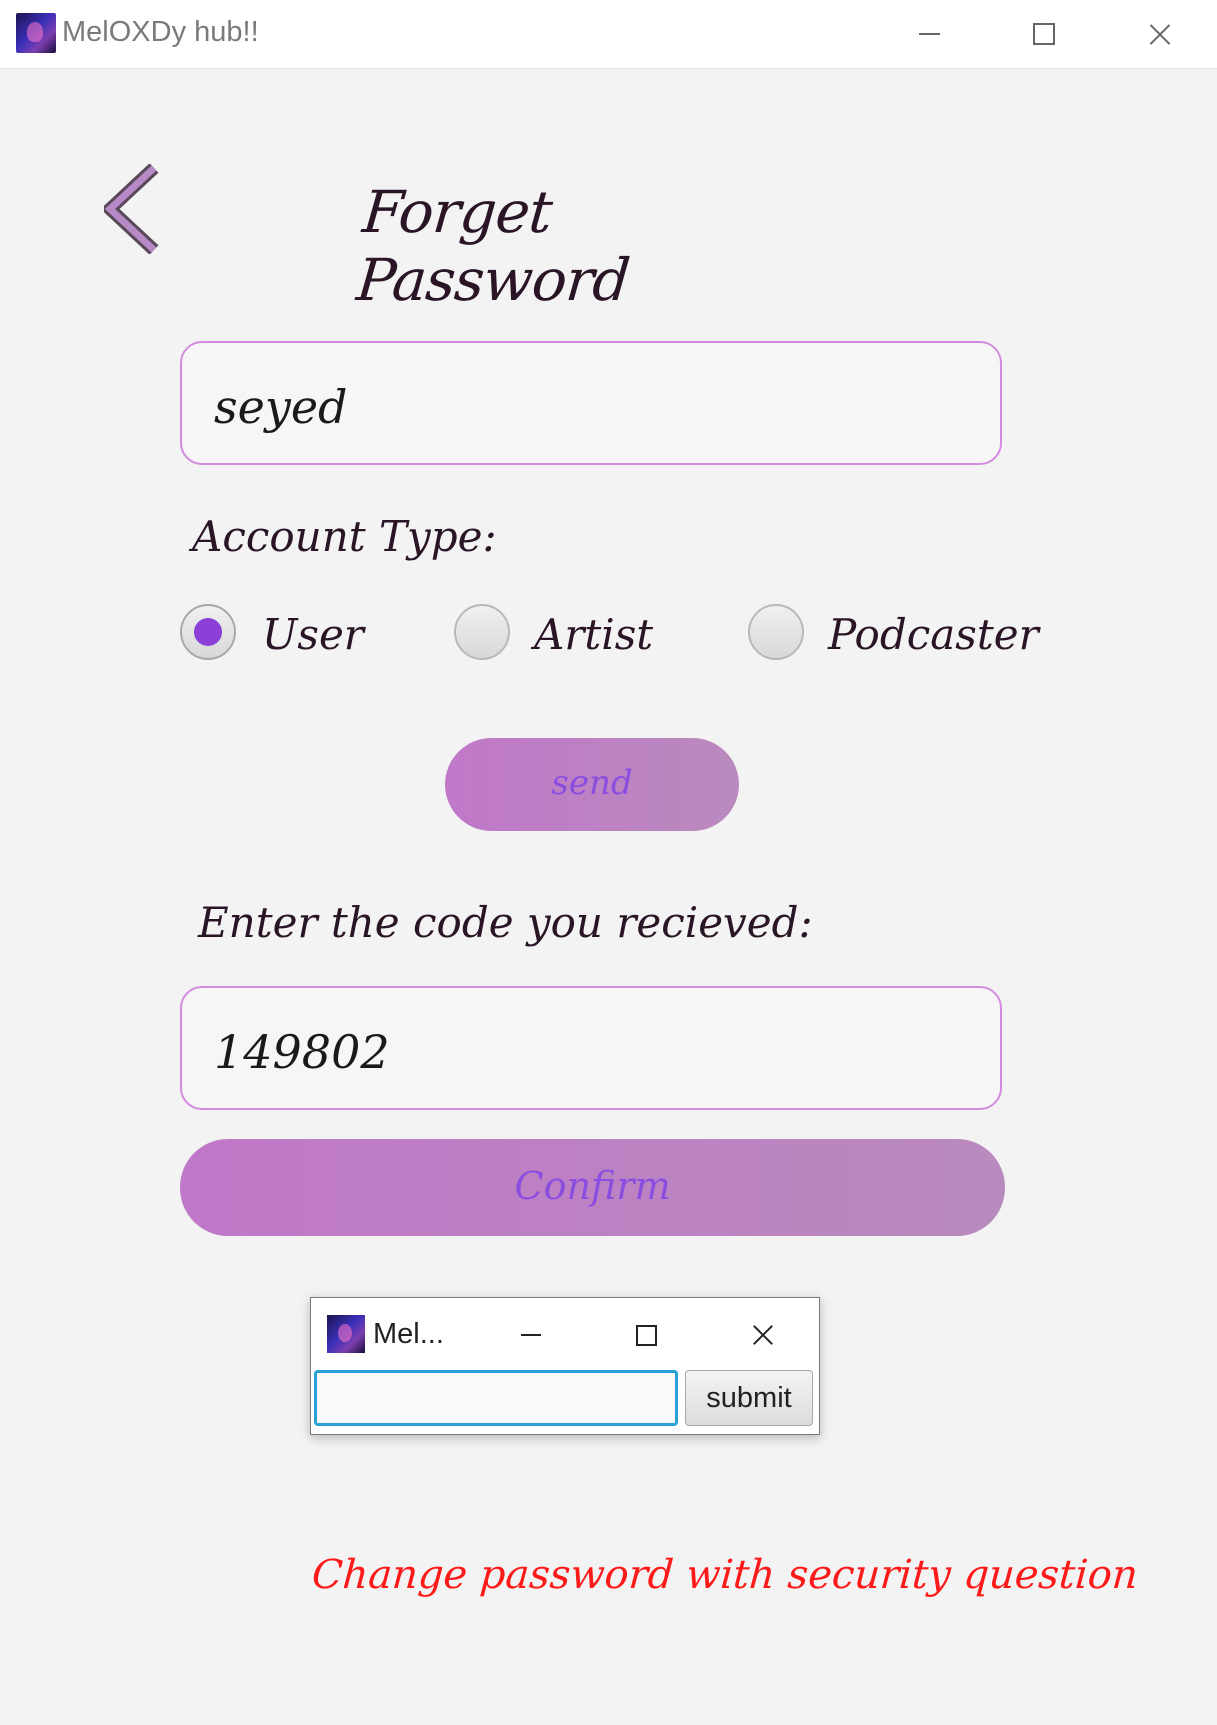 The height and width of the screenshot is (1725, 1217). I want to click on username-field, so click(591, 403).